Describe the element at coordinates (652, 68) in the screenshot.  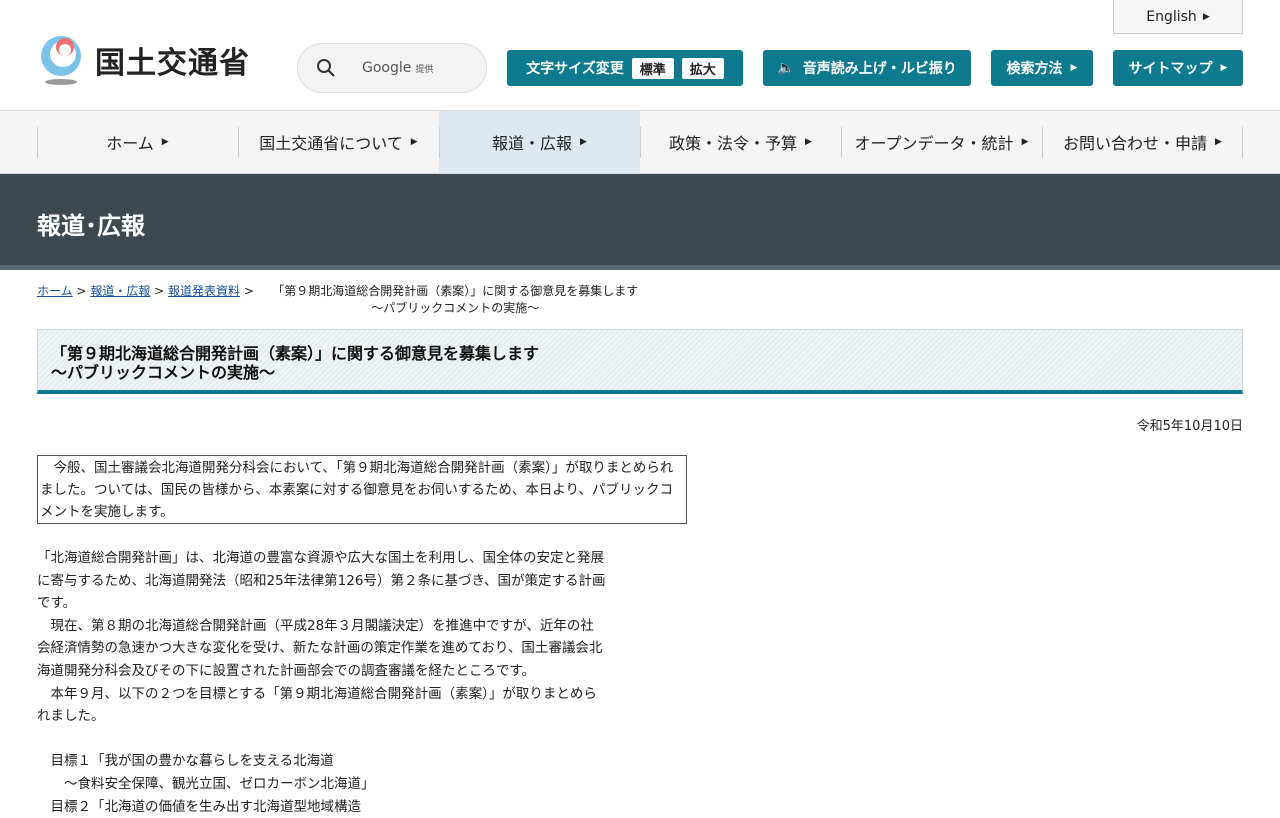
I see `font-standard-button: 標準` at that location.